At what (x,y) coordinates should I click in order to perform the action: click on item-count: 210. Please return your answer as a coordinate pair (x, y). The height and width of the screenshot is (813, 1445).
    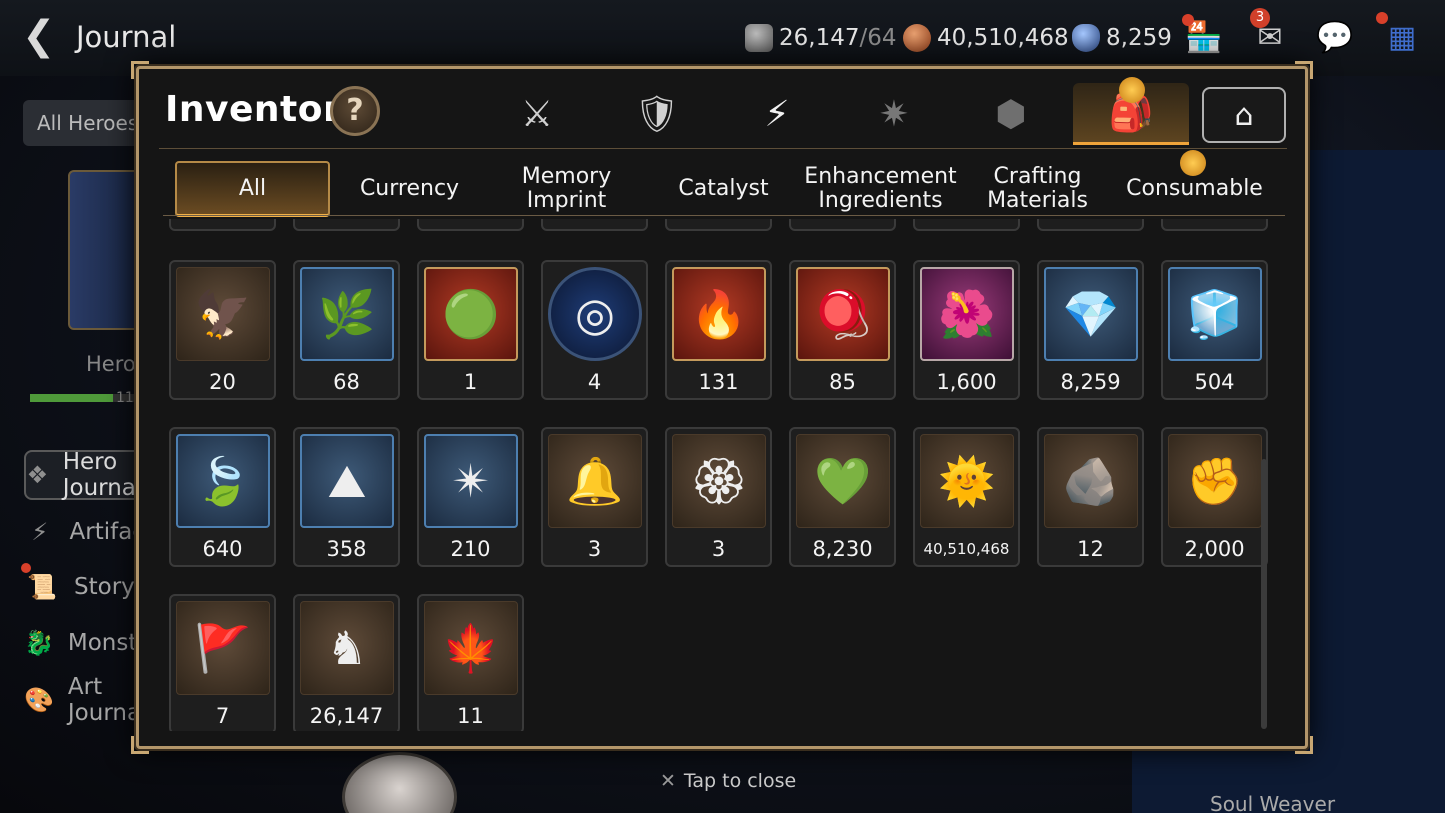
    Looking at the image, I should click on (470, 549).